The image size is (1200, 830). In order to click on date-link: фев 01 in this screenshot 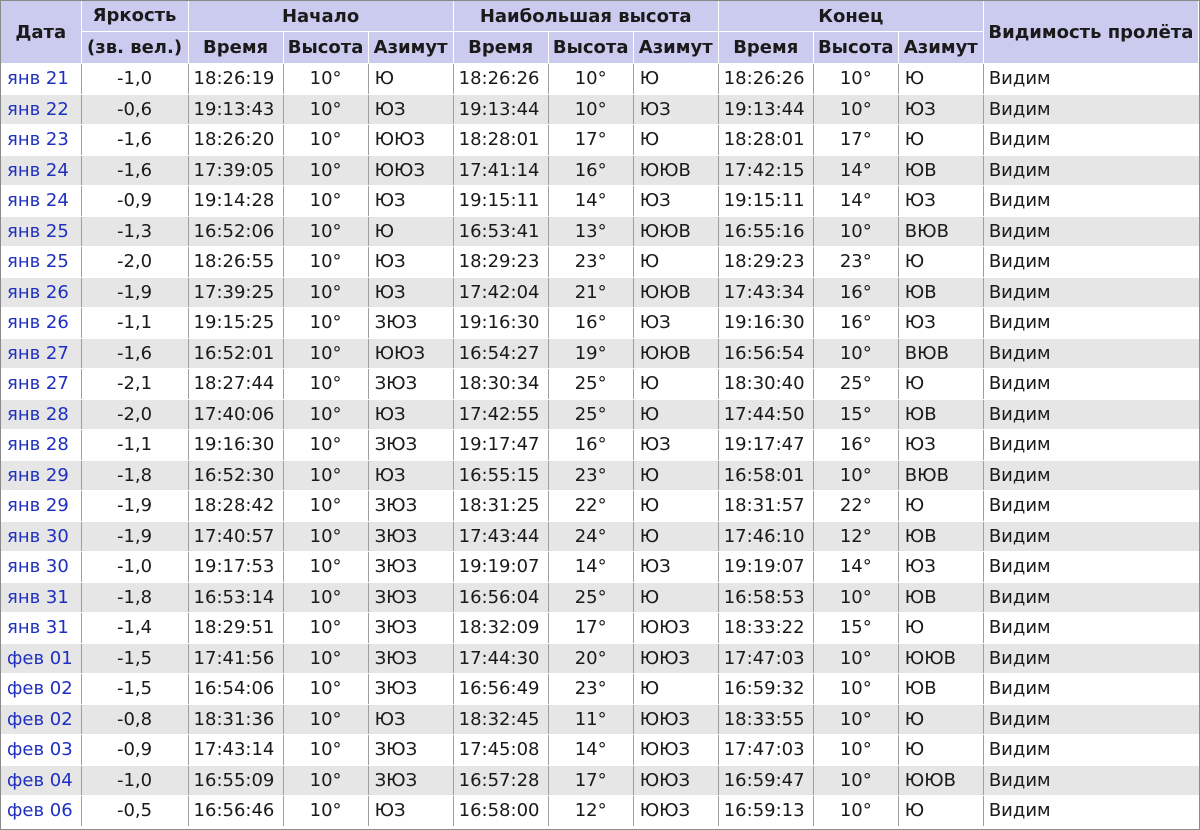, I will do `click(41, 658)`.